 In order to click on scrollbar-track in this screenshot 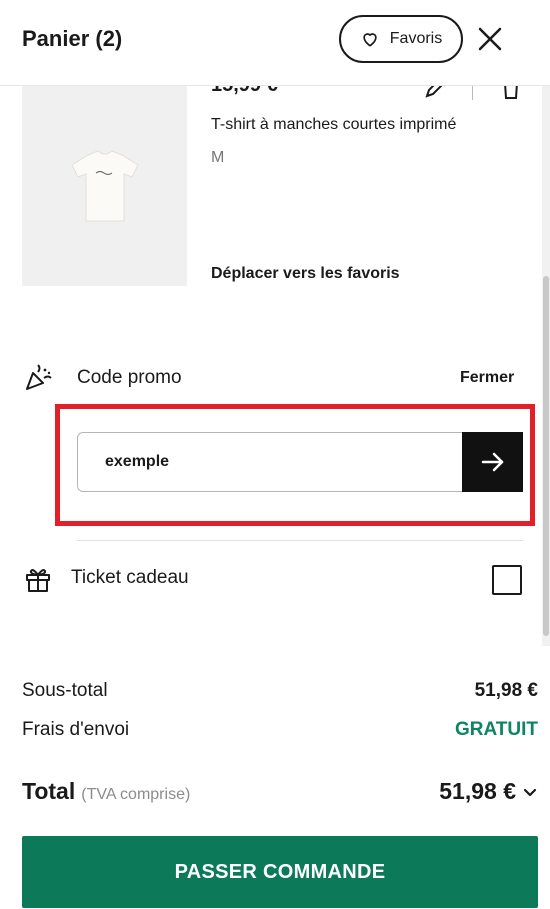, I will do `click(546, 366)`.